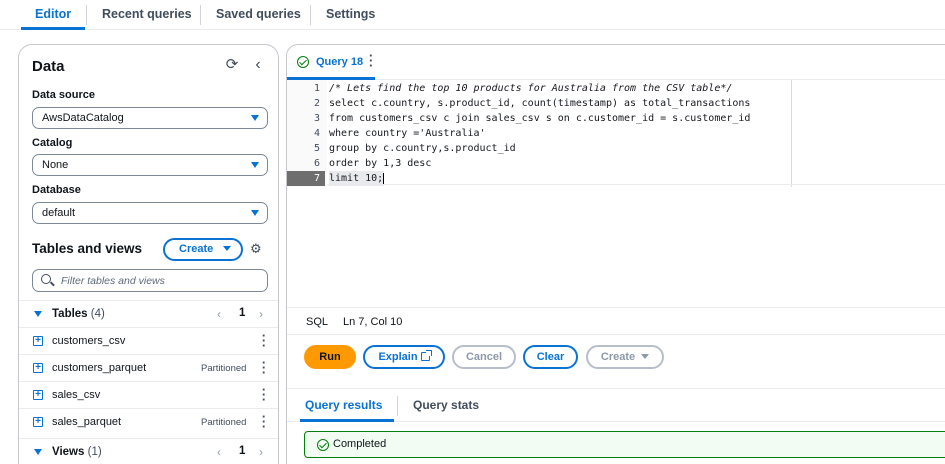  I want to click on data-panel-title: Data, so click(48, 66).